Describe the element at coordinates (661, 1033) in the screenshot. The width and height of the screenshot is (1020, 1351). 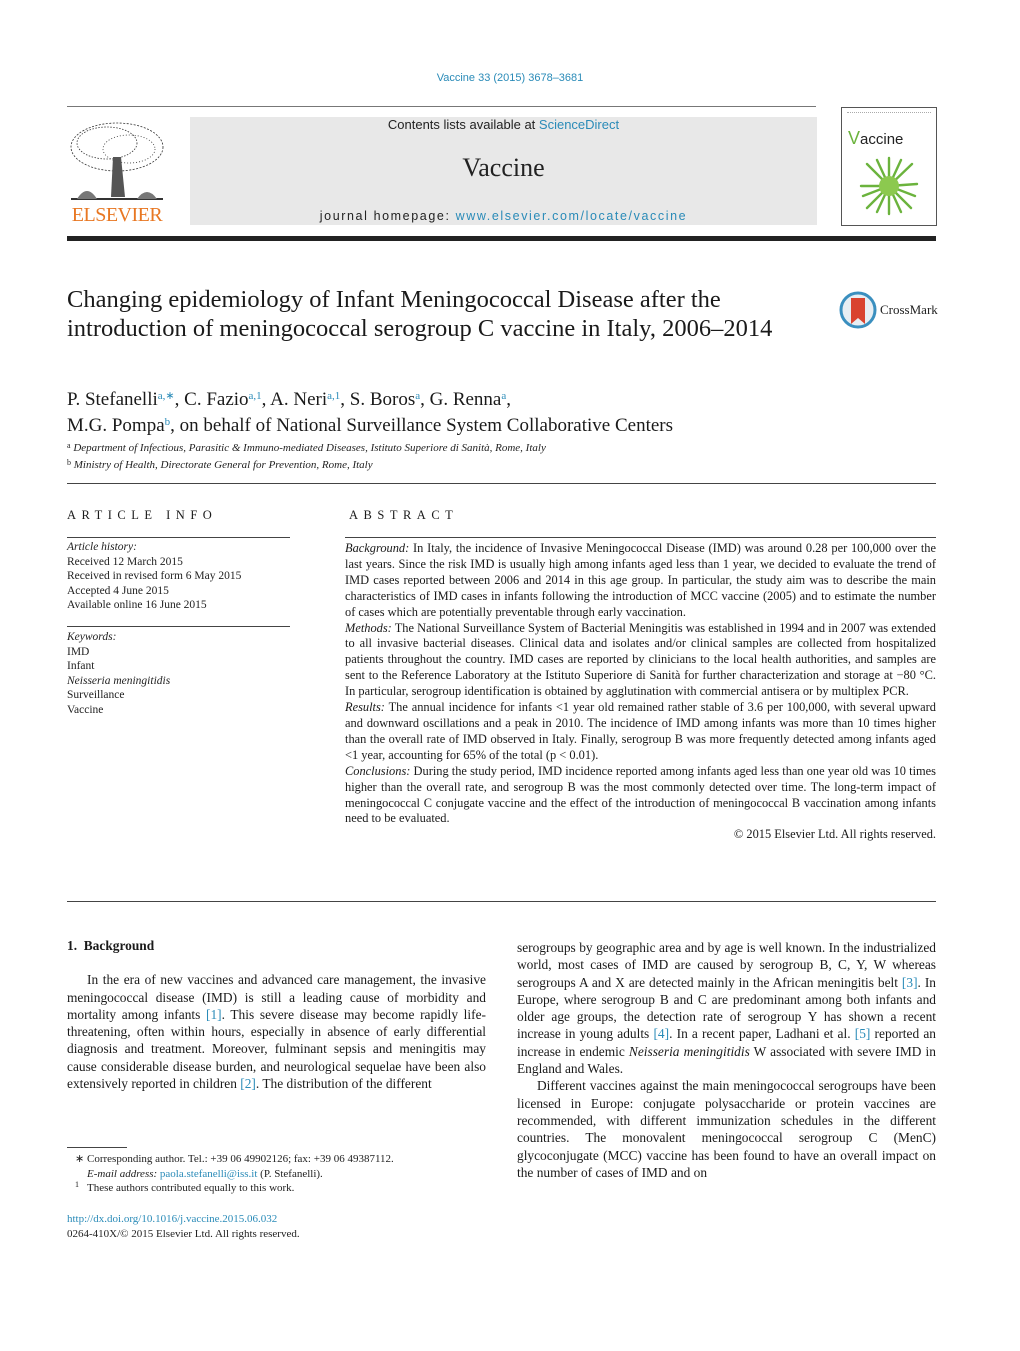
I see `citation-link: [4]` at that location.